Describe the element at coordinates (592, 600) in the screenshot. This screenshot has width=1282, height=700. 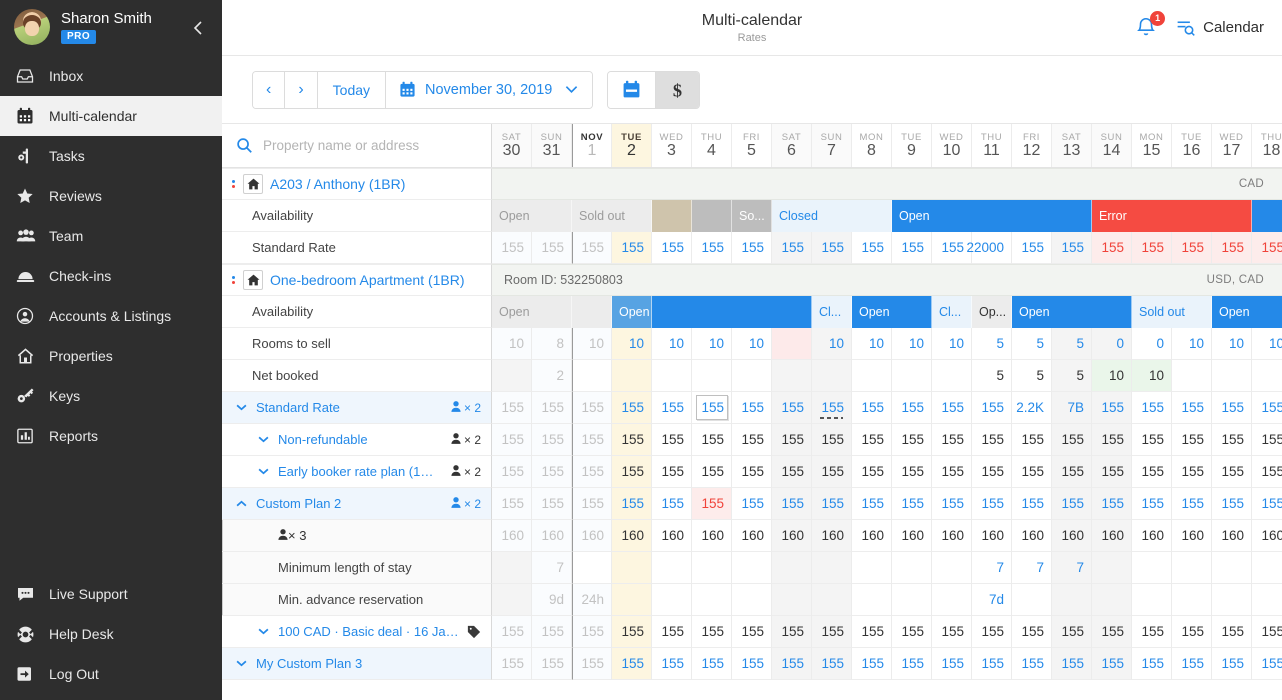
I see `rate-cell: 24h` at that location.